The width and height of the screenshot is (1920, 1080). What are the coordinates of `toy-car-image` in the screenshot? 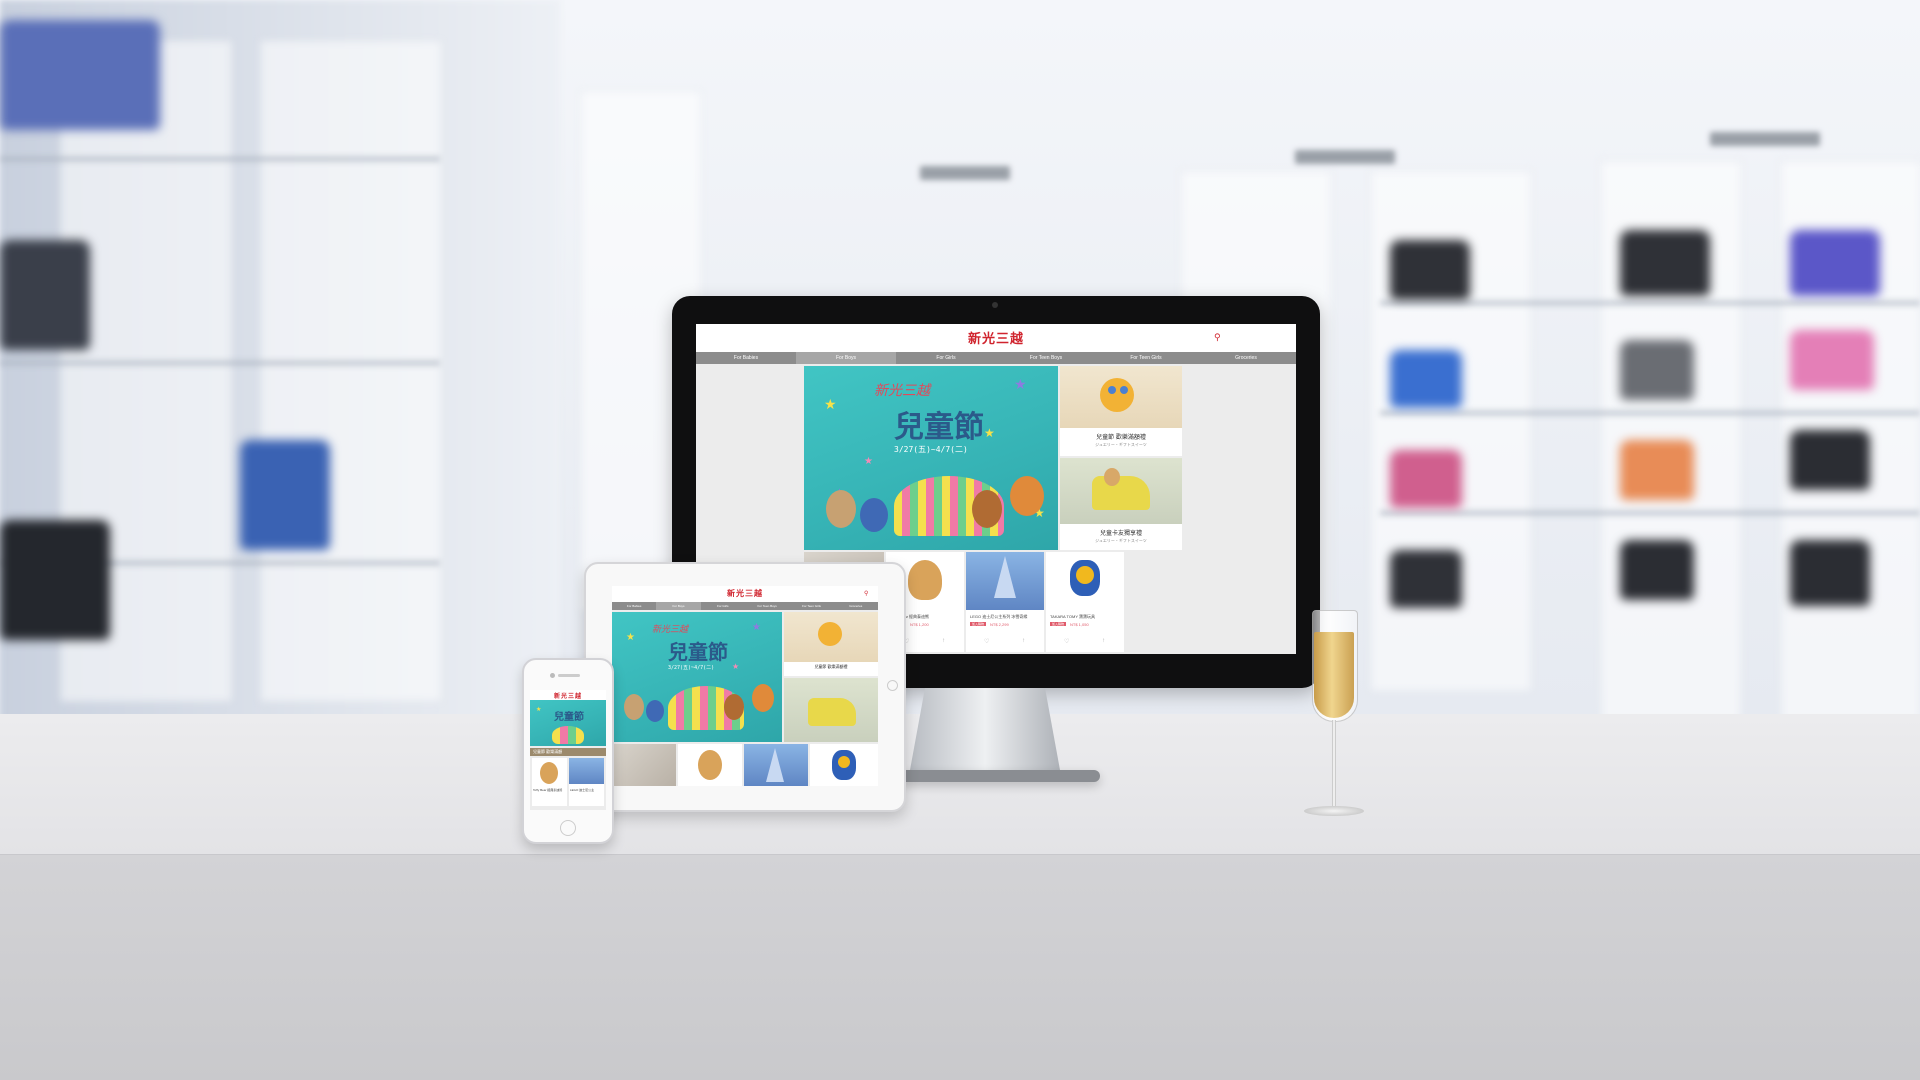 It's located at (832, 712).